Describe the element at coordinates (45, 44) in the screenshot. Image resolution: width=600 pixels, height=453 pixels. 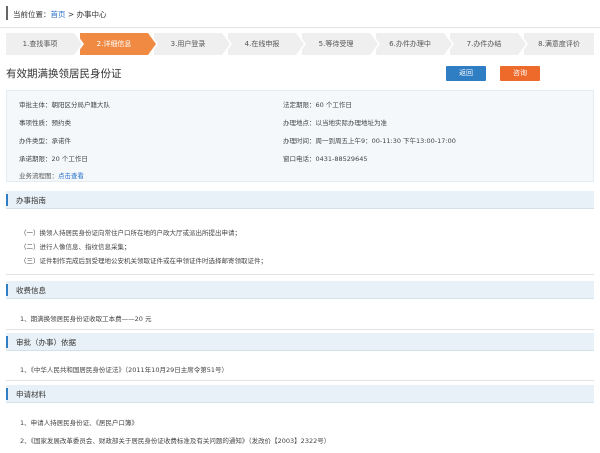
I see `step-find: 1.查找事项` at that location.